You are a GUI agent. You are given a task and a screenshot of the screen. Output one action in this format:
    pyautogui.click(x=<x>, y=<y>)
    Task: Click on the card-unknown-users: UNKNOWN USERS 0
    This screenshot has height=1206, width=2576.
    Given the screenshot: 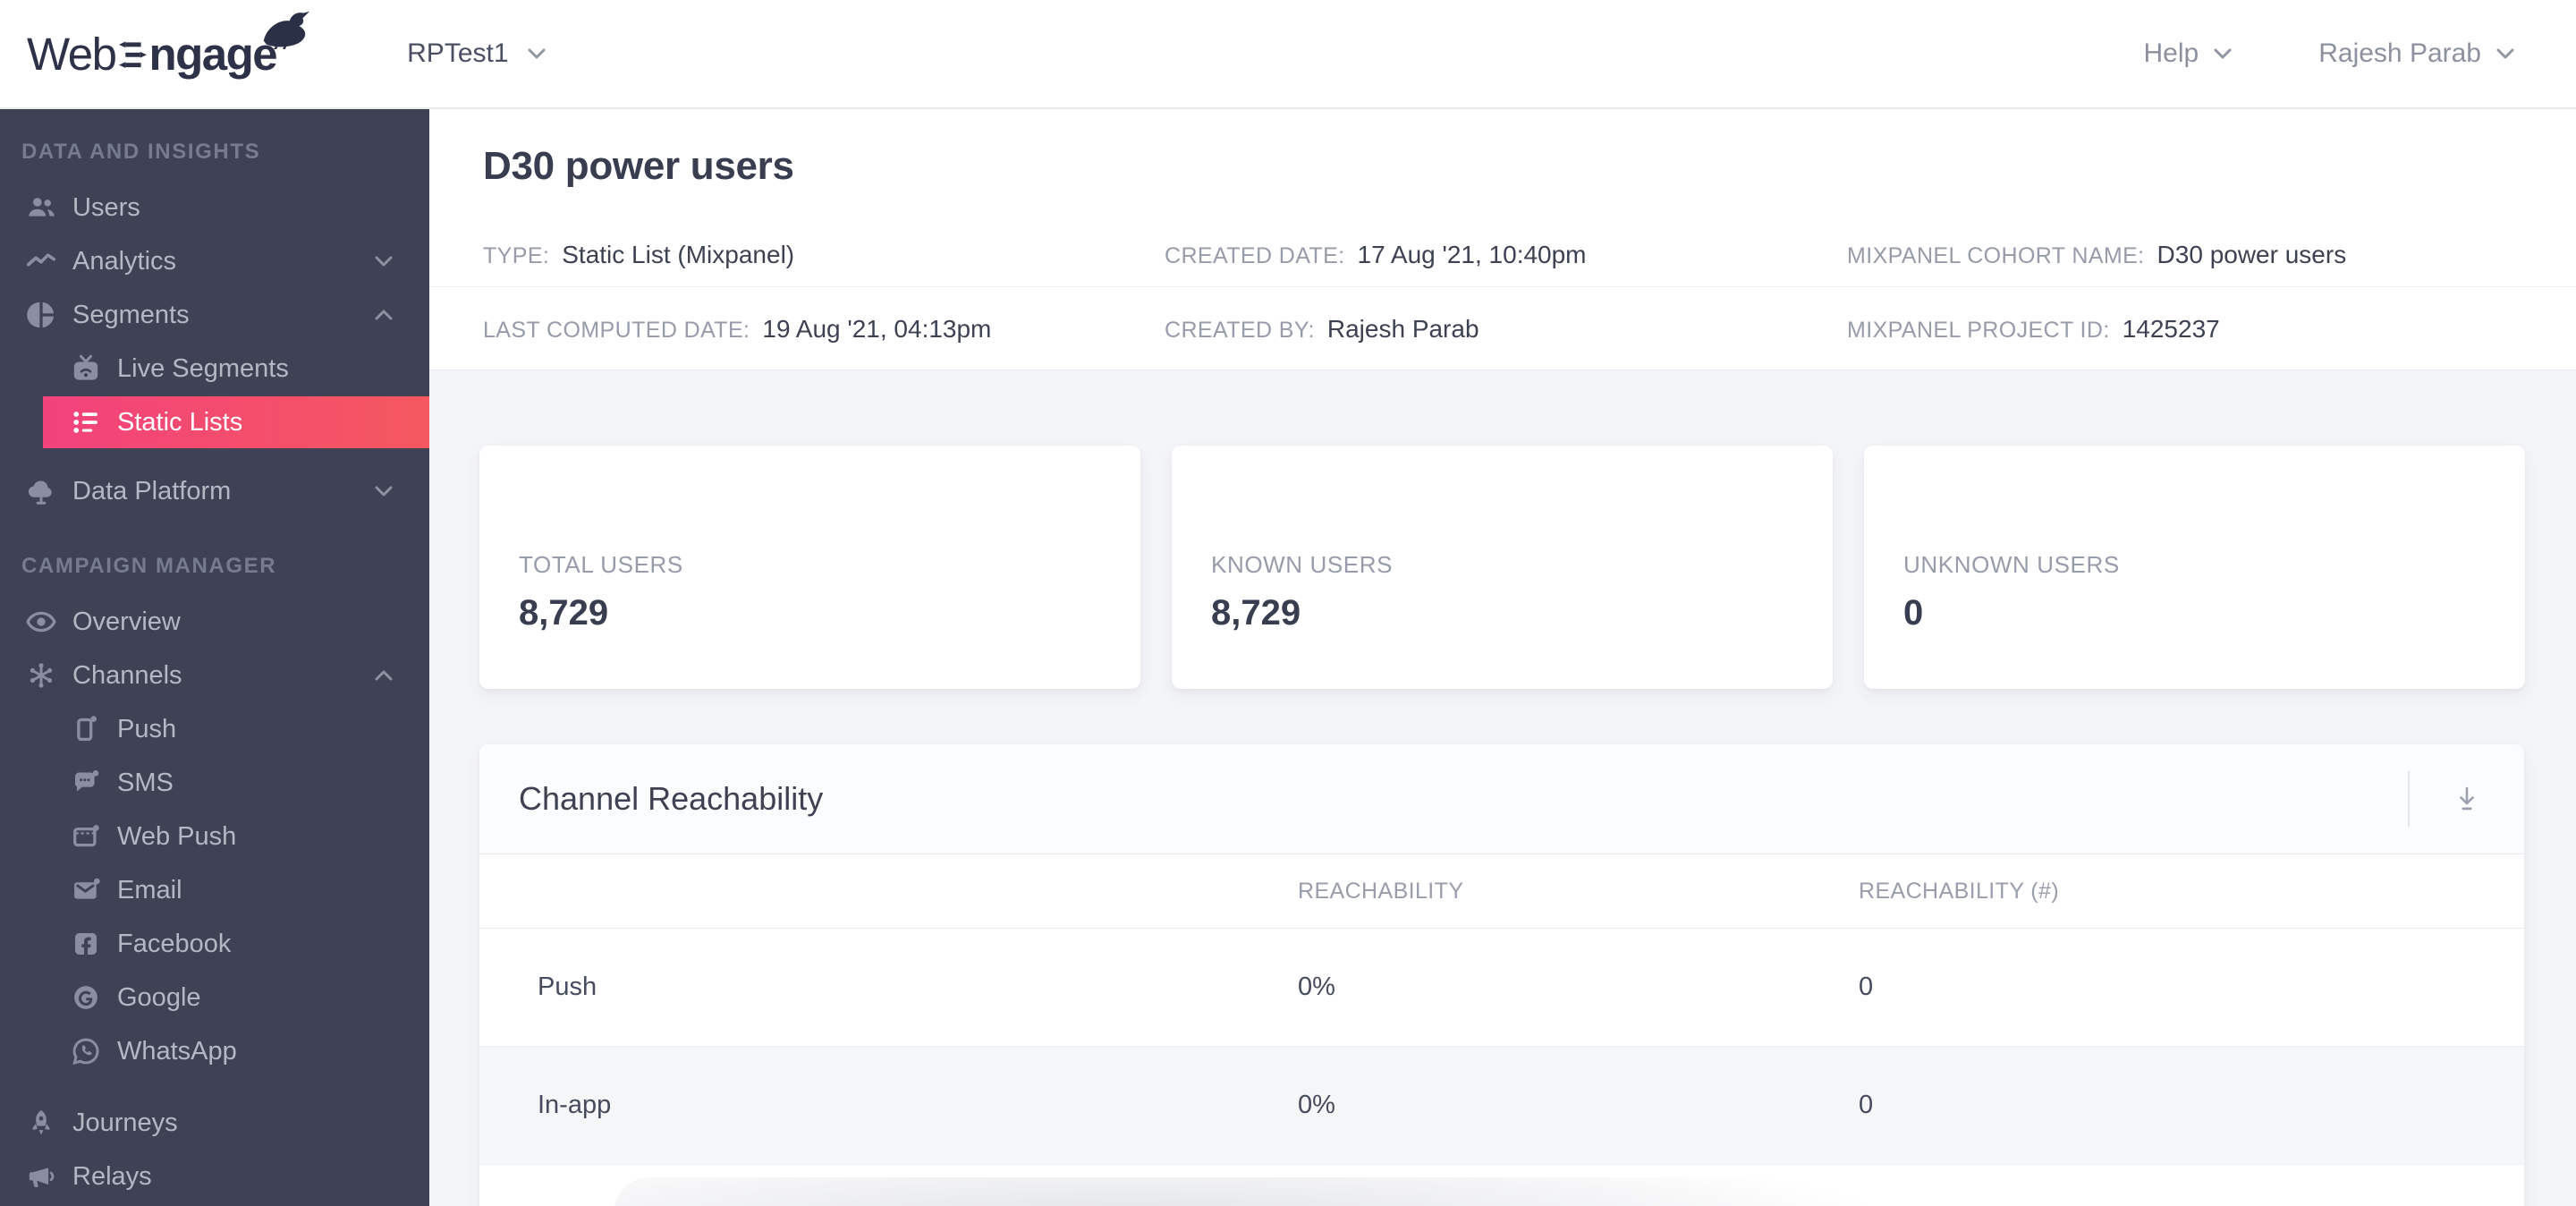 What is the action you would take?
    pyautogui.click(x=2194, y=567)
    